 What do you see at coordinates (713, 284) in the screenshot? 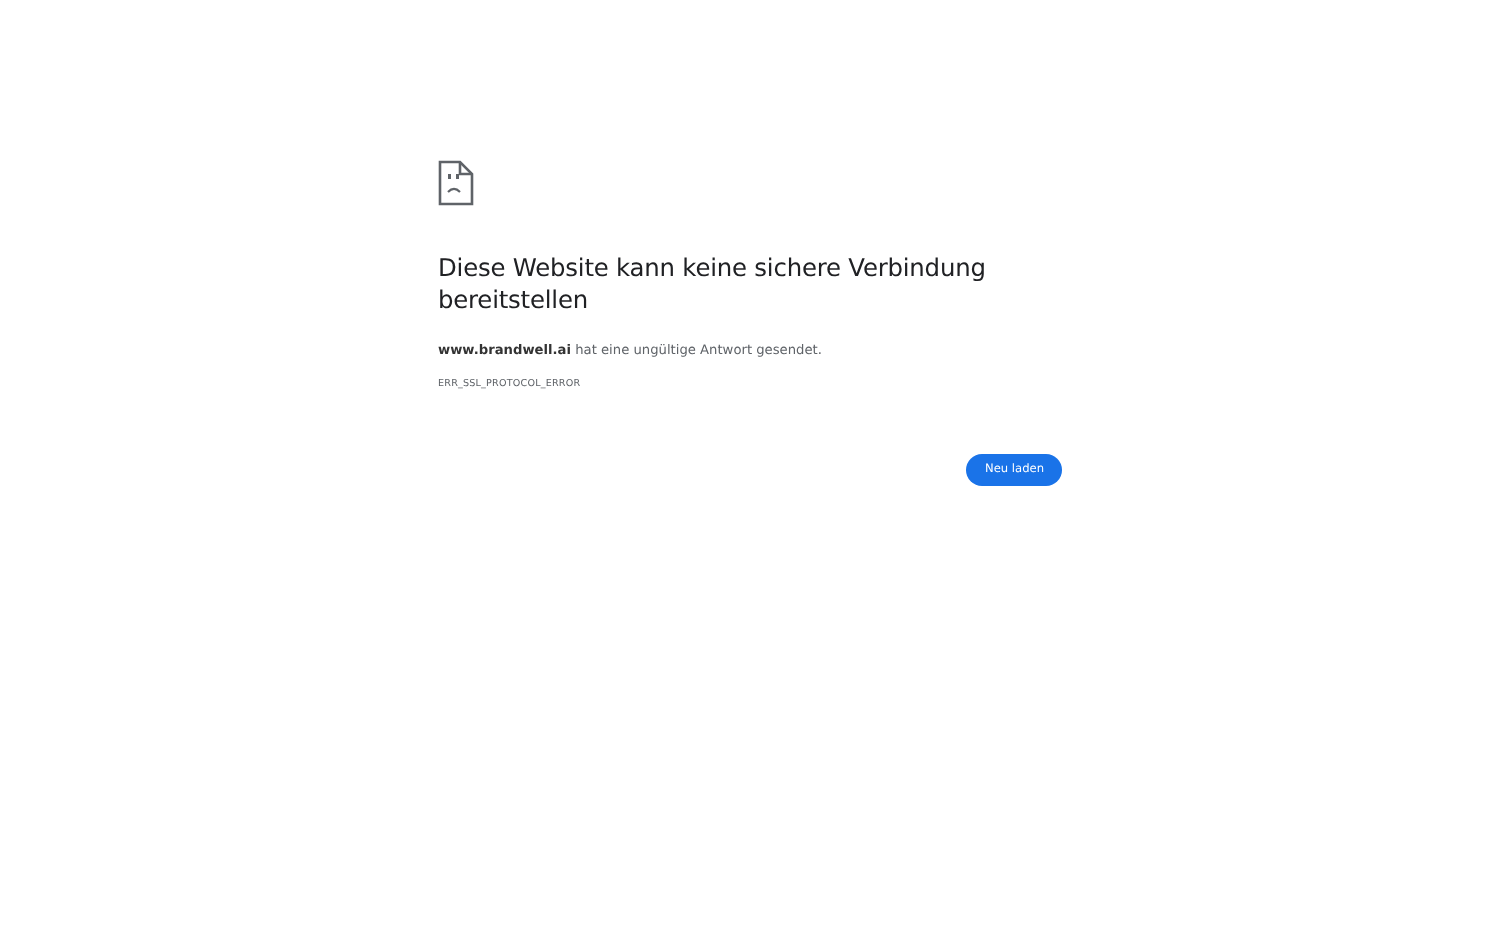
I see `error-heading: Diese Website kann keine sichere Verbindung bereitstellen` at bounding box center [713, 284].